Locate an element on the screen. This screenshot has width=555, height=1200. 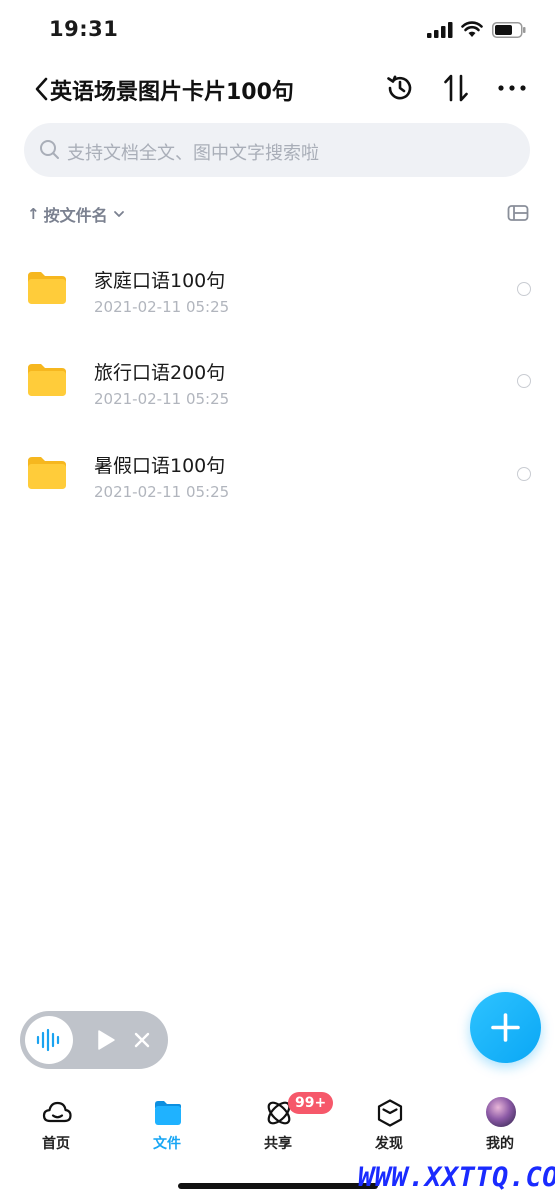
wifi-icon is located at coordinates (472, 29).